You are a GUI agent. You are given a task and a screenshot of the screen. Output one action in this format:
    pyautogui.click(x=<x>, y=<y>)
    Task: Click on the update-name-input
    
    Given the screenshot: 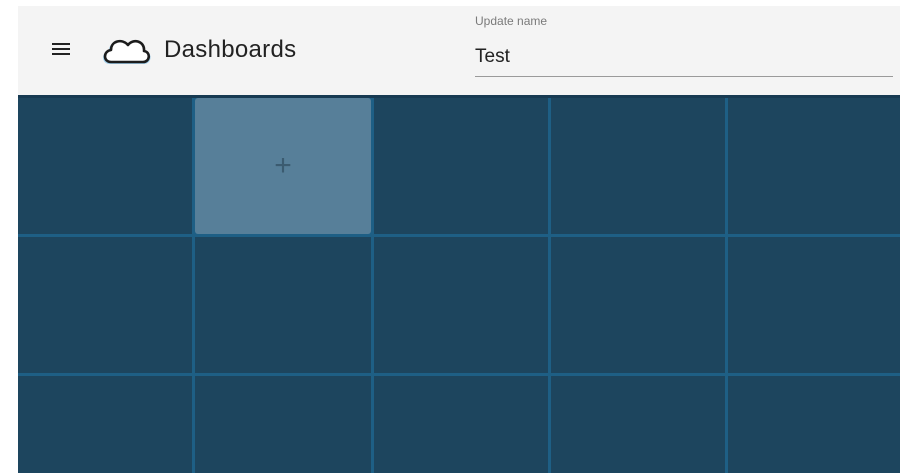 What is the action you would take?
    pyautogui.click(x=684, y=57)
    